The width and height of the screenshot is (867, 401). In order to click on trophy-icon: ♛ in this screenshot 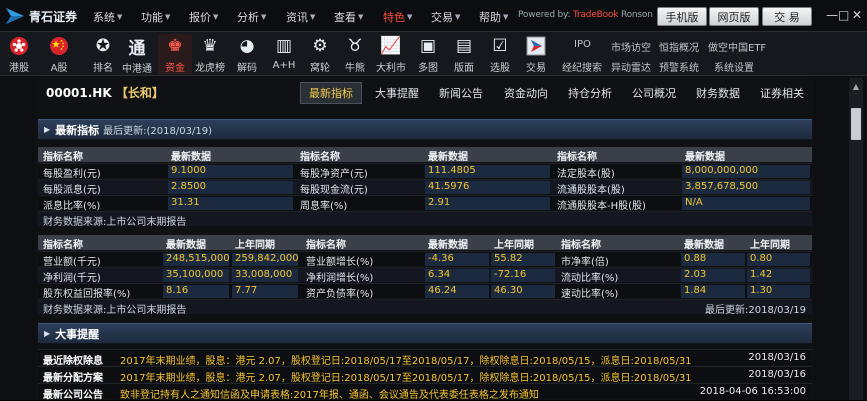, I will do `click(210, 45)`.